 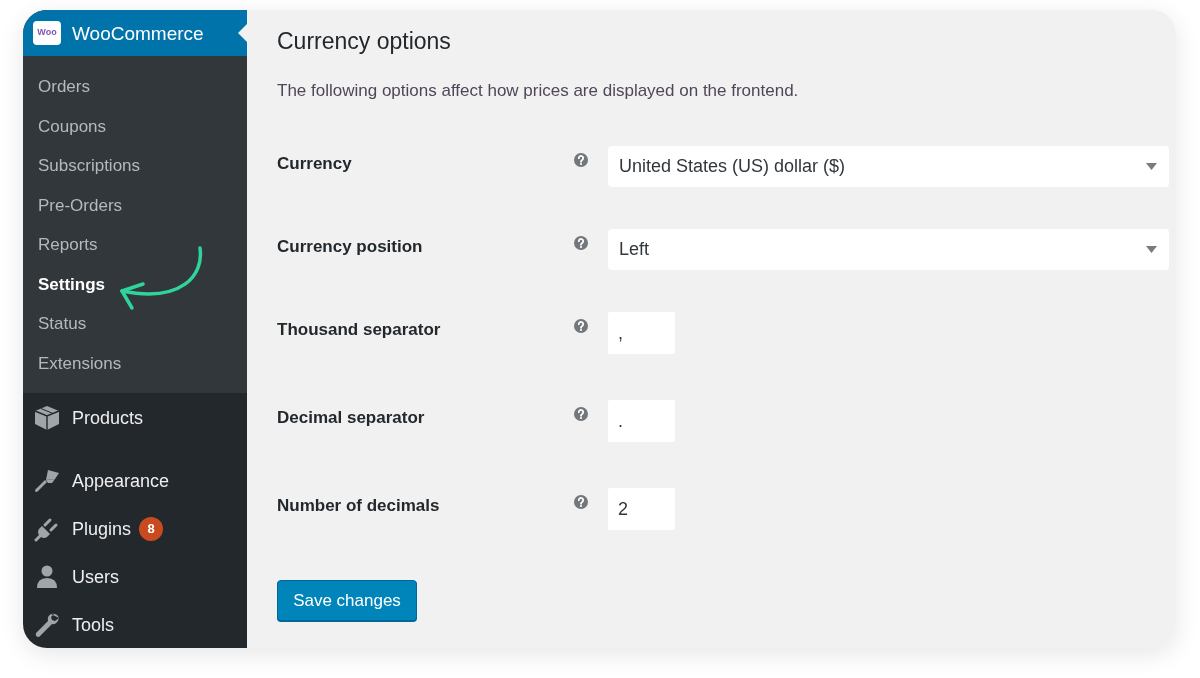 What do you see at coordinates (47, 33) in the screenshot?
I see `woocommerce-logo: Woo` at bounding box center [47, 33].